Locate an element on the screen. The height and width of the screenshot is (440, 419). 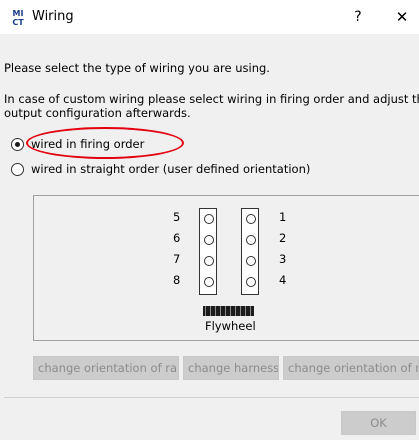
change-orientation-right-button: change orientation of rail is located at coordinates (351, 368).